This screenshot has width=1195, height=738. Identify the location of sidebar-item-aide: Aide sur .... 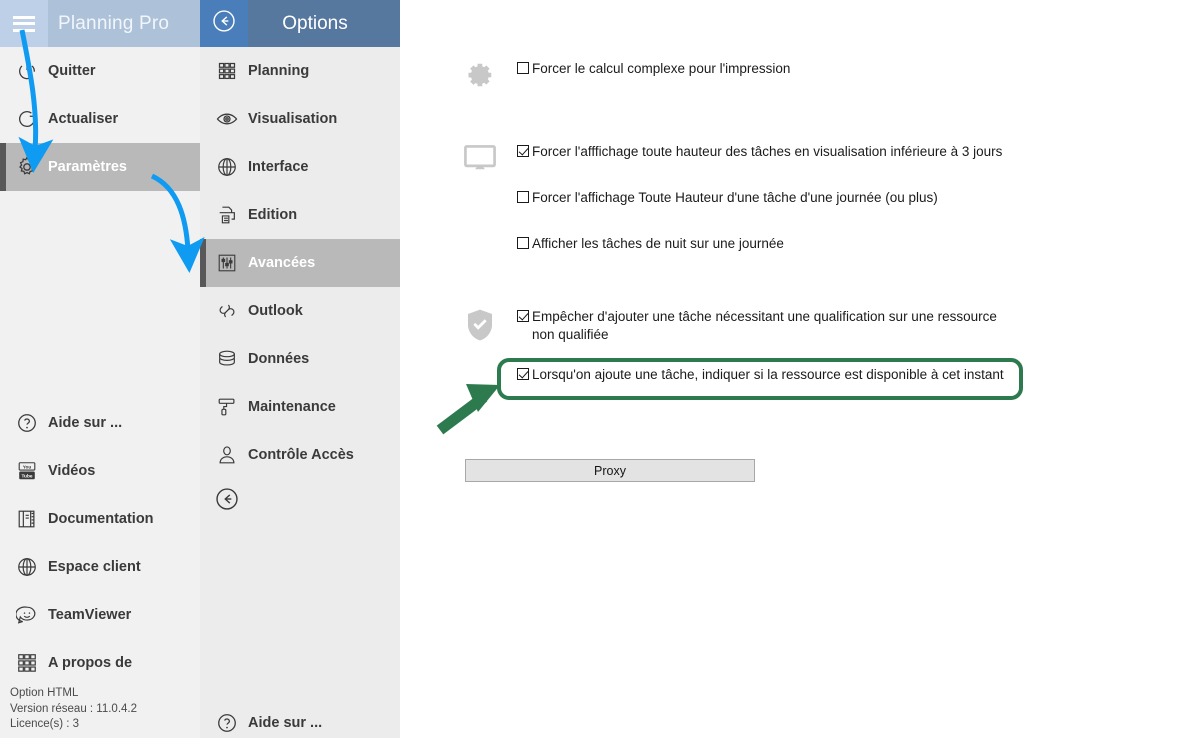
(100, 423).